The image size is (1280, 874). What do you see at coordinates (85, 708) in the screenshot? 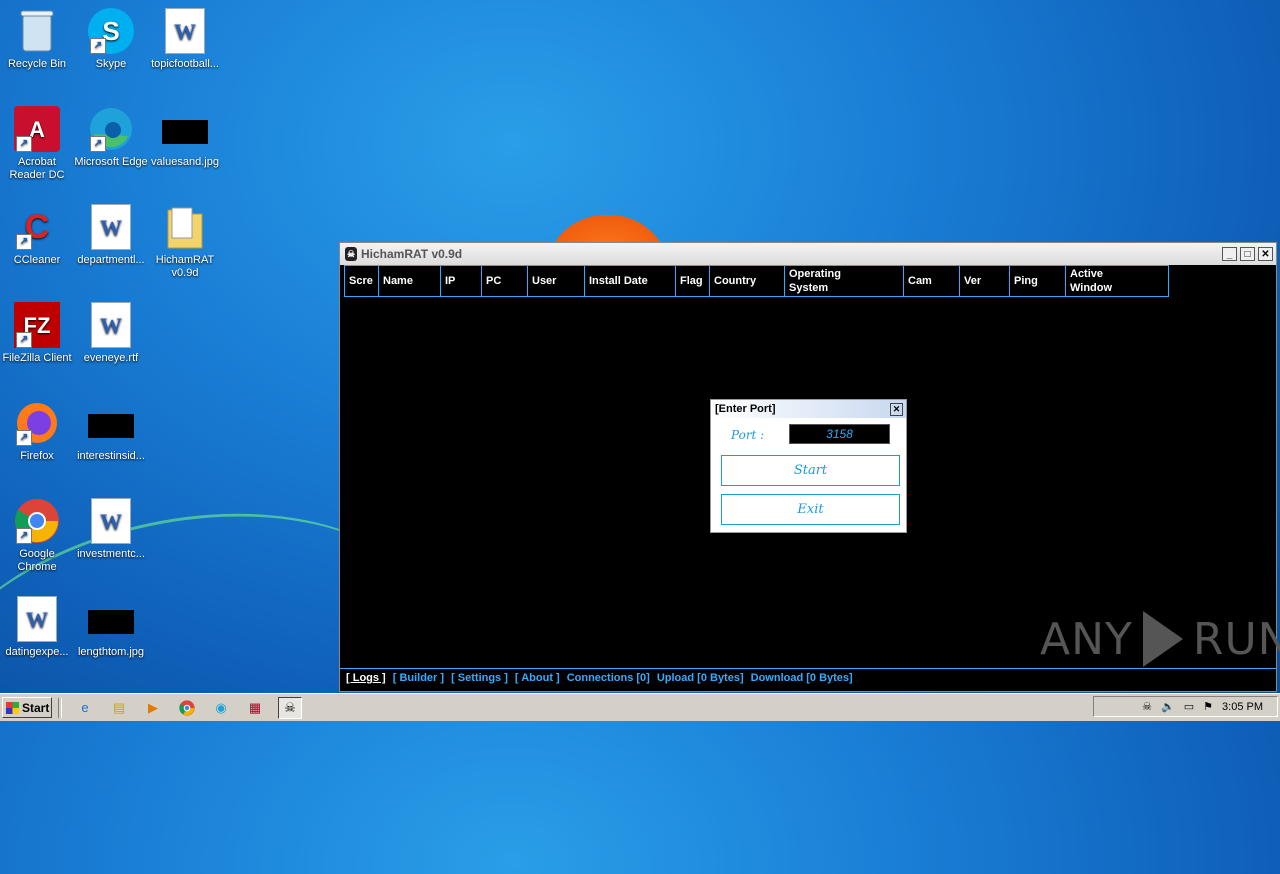
I see `ie-icon: e` at bounding box center [85, 708].